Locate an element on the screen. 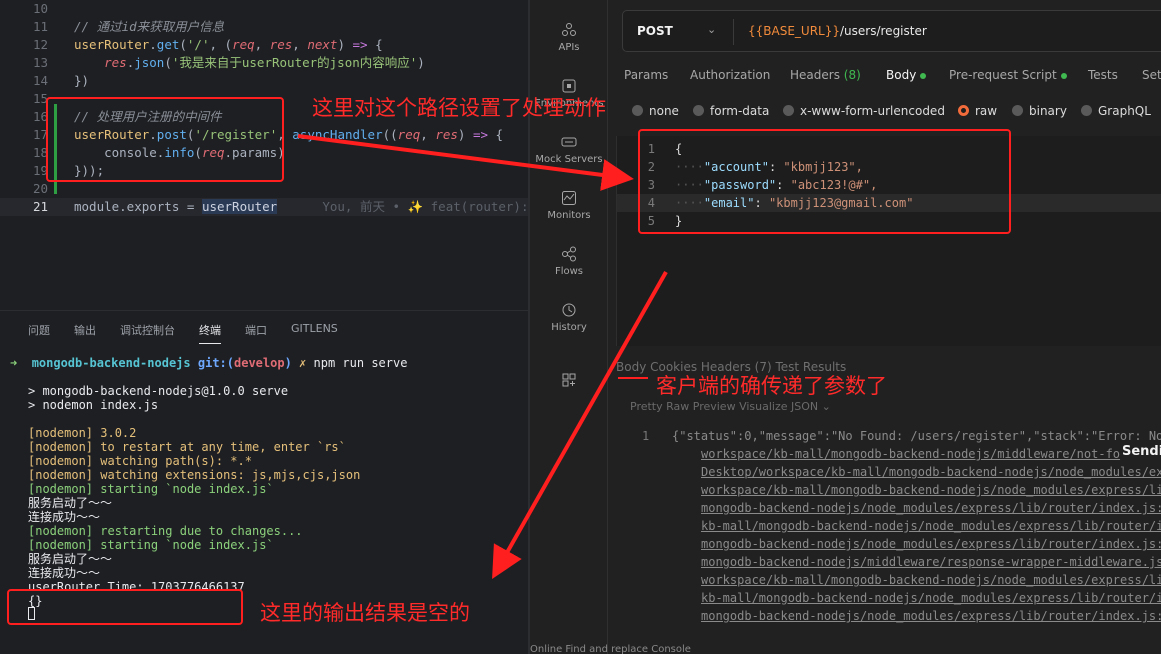 This screenshot has height=654, width=1161. code-token: }) is located at coordinates (82, 80).